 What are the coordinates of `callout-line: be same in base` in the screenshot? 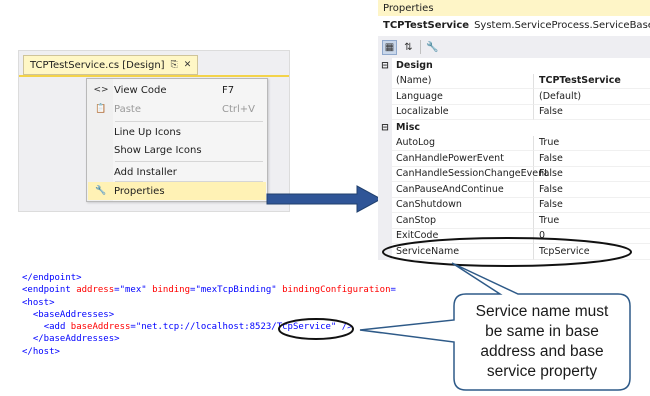 It's located at (542, 331).